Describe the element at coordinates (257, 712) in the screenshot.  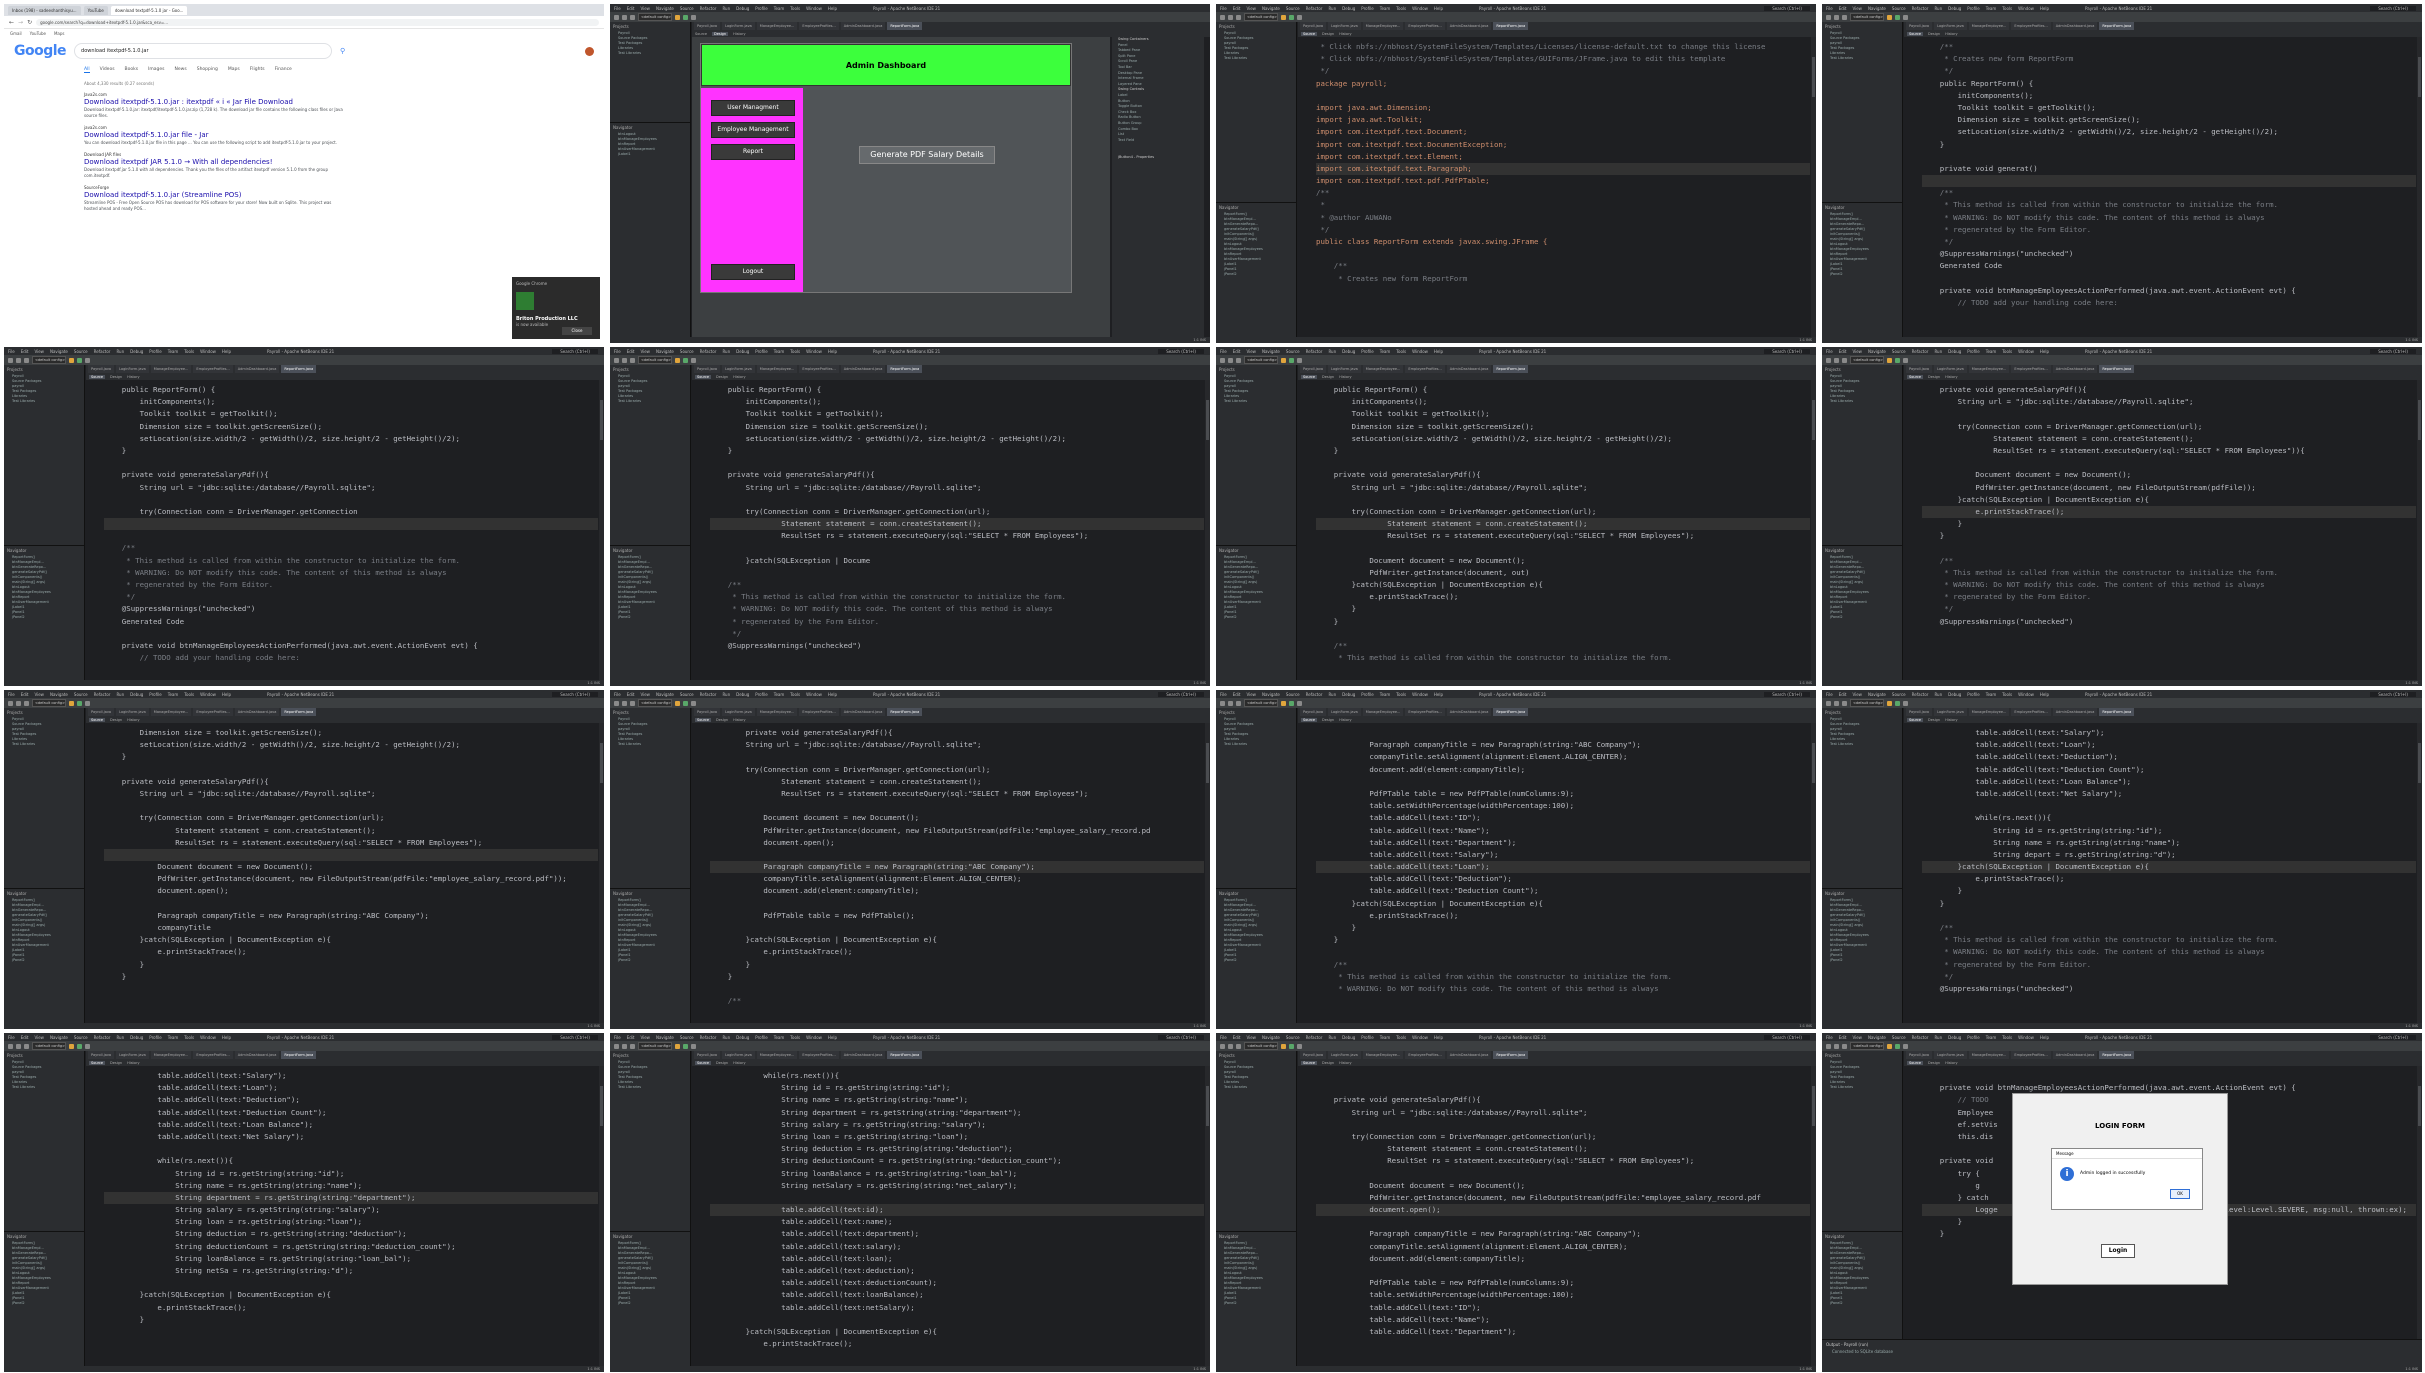
I see `editor-tab: AdminDashboard.java` at that location.